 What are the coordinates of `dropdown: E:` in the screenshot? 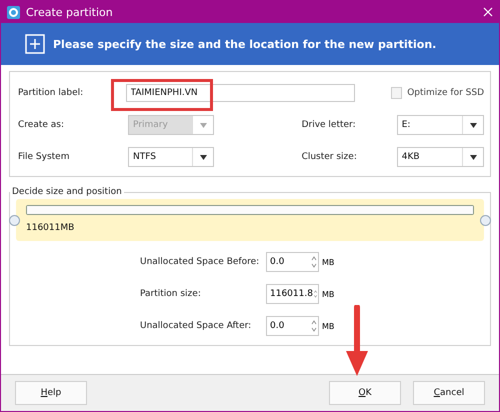 It's located at (440, 125).